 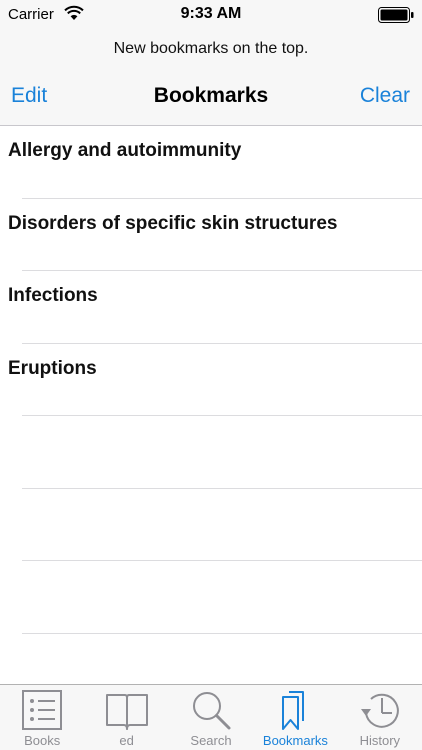 I want to click on tab-bar: Books ed Search Bookmarks History, so click(x=211, y=717).